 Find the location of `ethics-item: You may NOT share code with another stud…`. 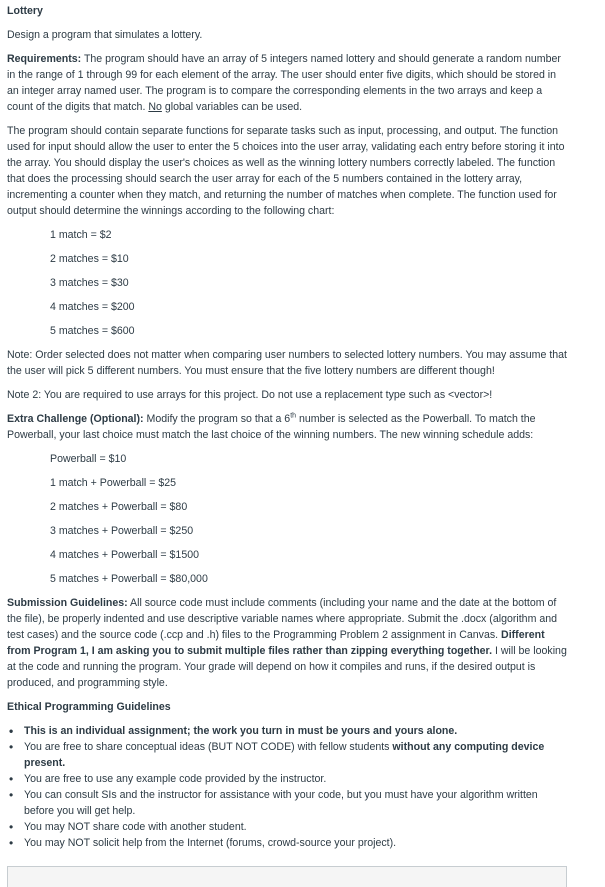

ethics-item: You may NOT share code with another stud… is located at coordinates (287, 827).